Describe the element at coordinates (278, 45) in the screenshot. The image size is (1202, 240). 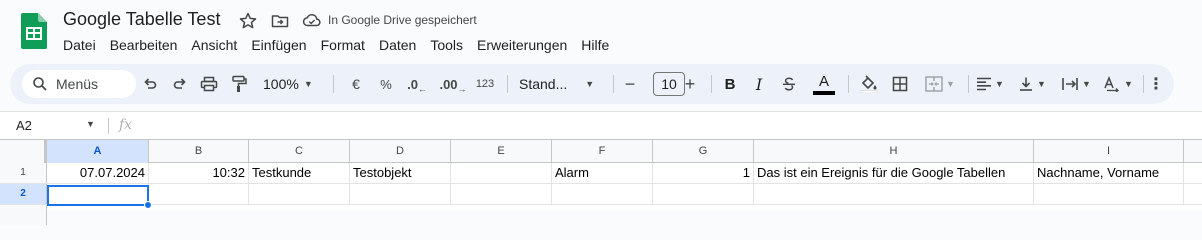
I see `menu-einfuegen: Einfügen` at that location.